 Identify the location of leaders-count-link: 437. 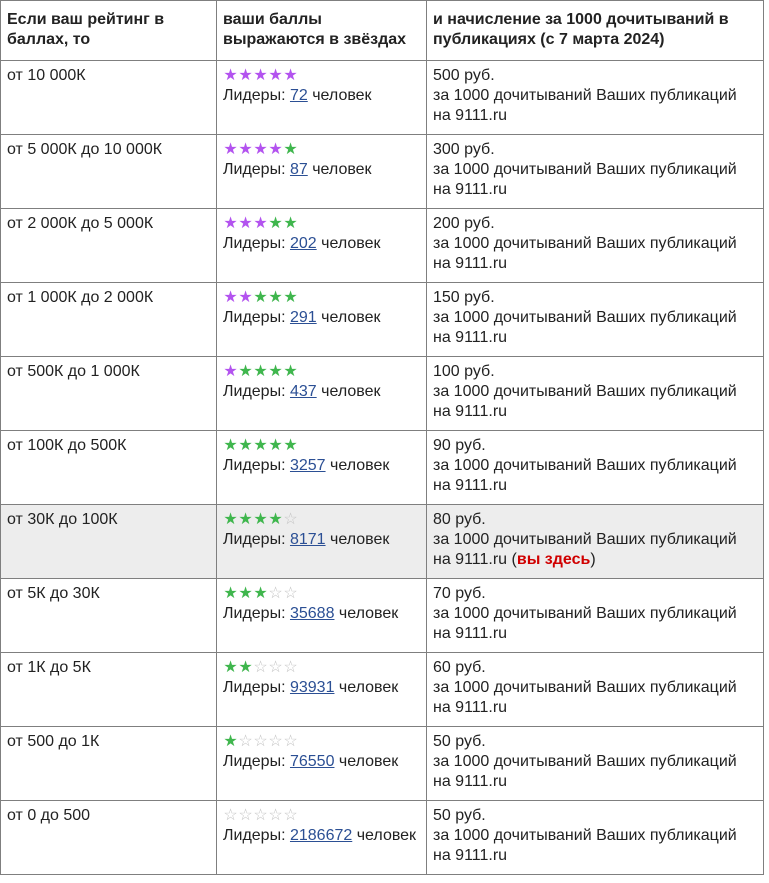
(303, 391).